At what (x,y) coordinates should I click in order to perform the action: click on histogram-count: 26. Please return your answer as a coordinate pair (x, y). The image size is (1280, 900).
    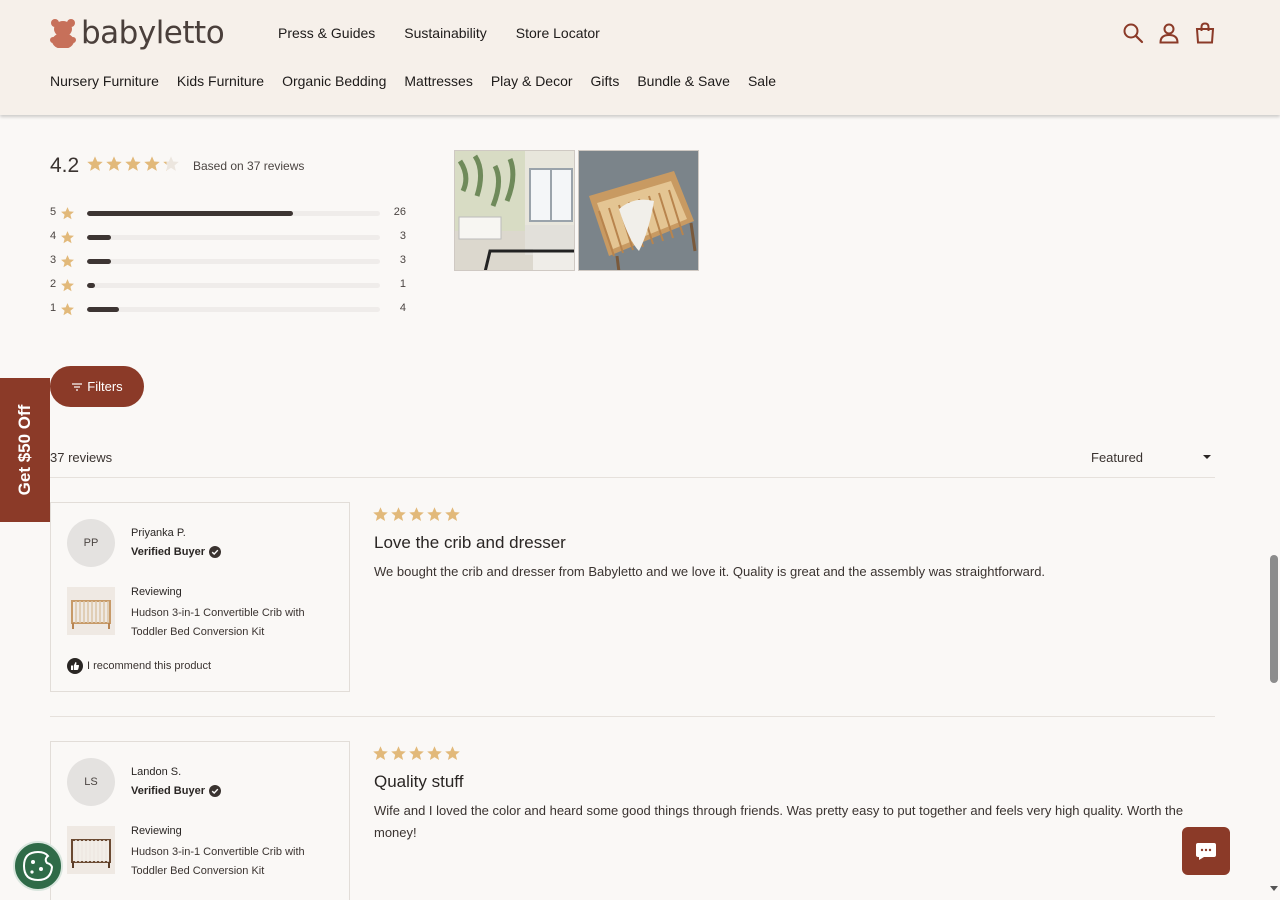
    Looking at the image, I should click on (399, 212).